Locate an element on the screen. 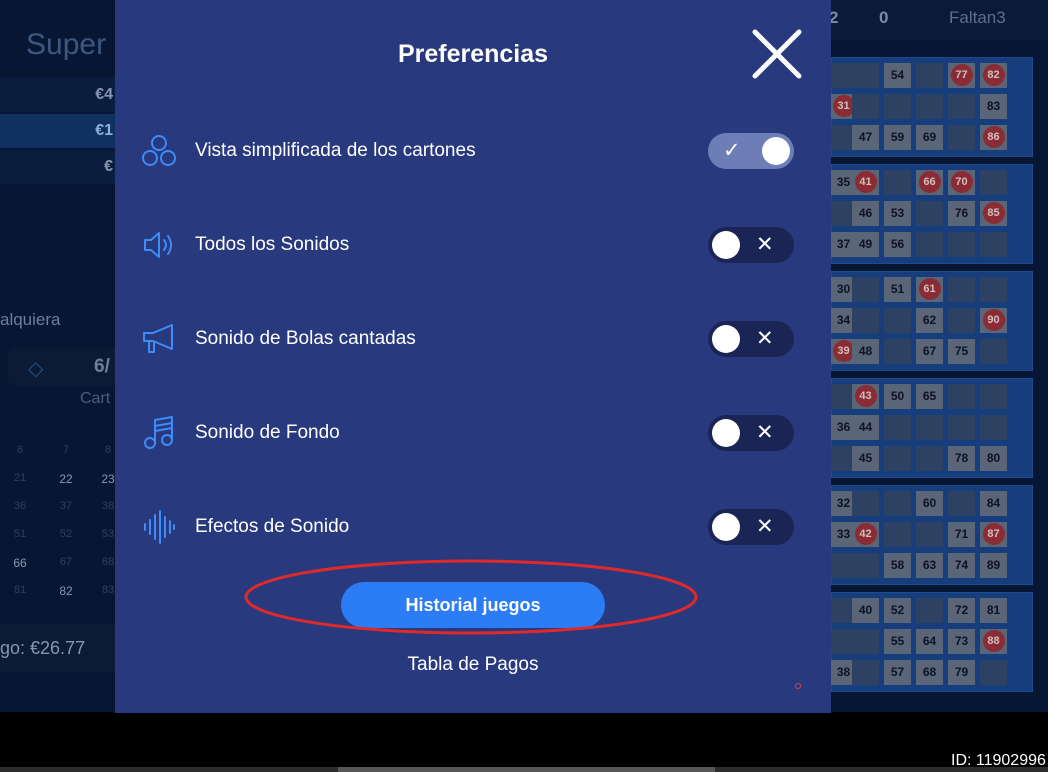 This screenshot has width=1048, height=772. board-number: 7 is located at coordinates (66, 450).